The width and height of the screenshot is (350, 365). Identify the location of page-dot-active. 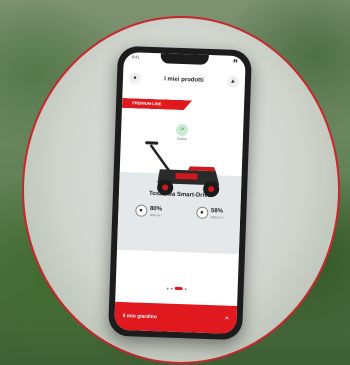
(178, 288).